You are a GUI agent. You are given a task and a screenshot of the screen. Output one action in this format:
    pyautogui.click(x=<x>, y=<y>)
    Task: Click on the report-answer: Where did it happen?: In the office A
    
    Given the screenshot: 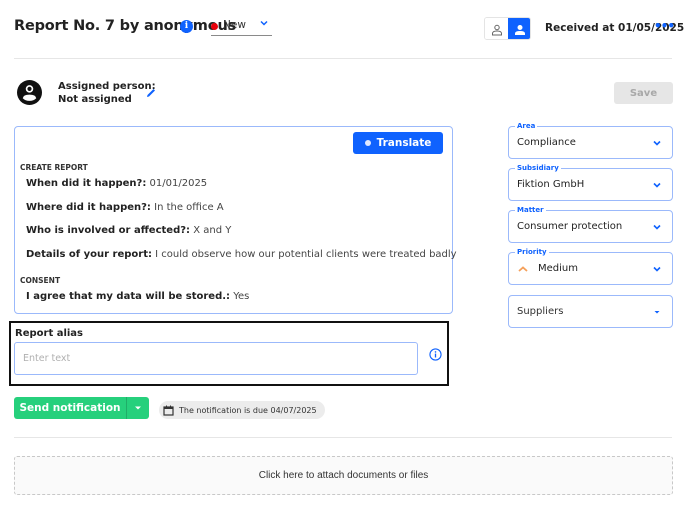 What is the action you would take?
    pyautogui.click(x=125, y=207)
    